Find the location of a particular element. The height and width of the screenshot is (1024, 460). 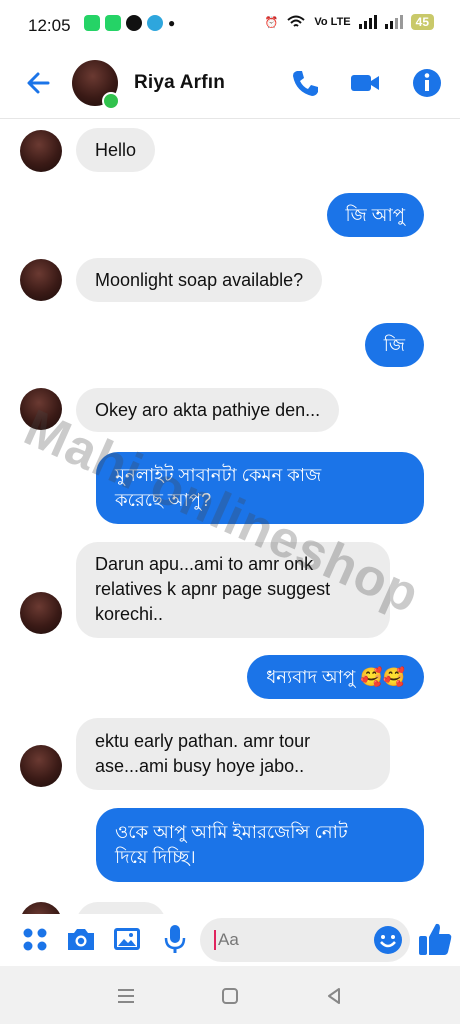

status-notification-icons: ● is located at coordinates (129, 23).